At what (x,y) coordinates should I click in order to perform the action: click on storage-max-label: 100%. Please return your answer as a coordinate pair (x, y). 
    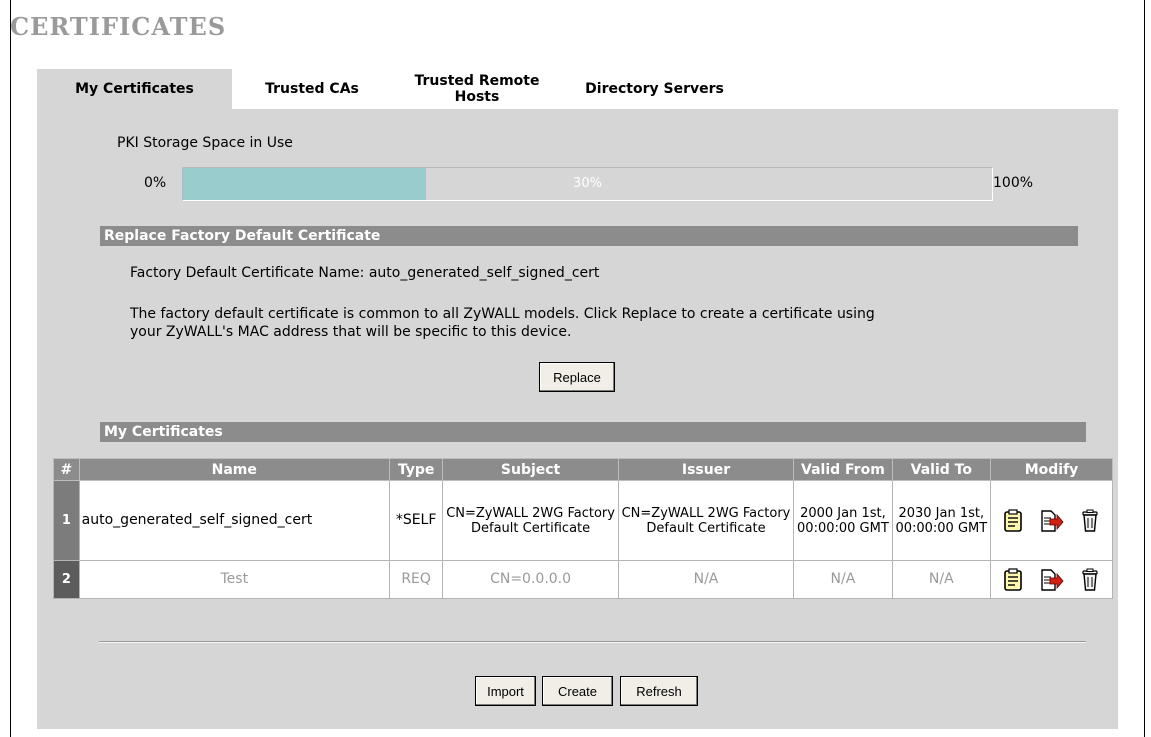
    Looking at the image, I should click on (1013, 183).